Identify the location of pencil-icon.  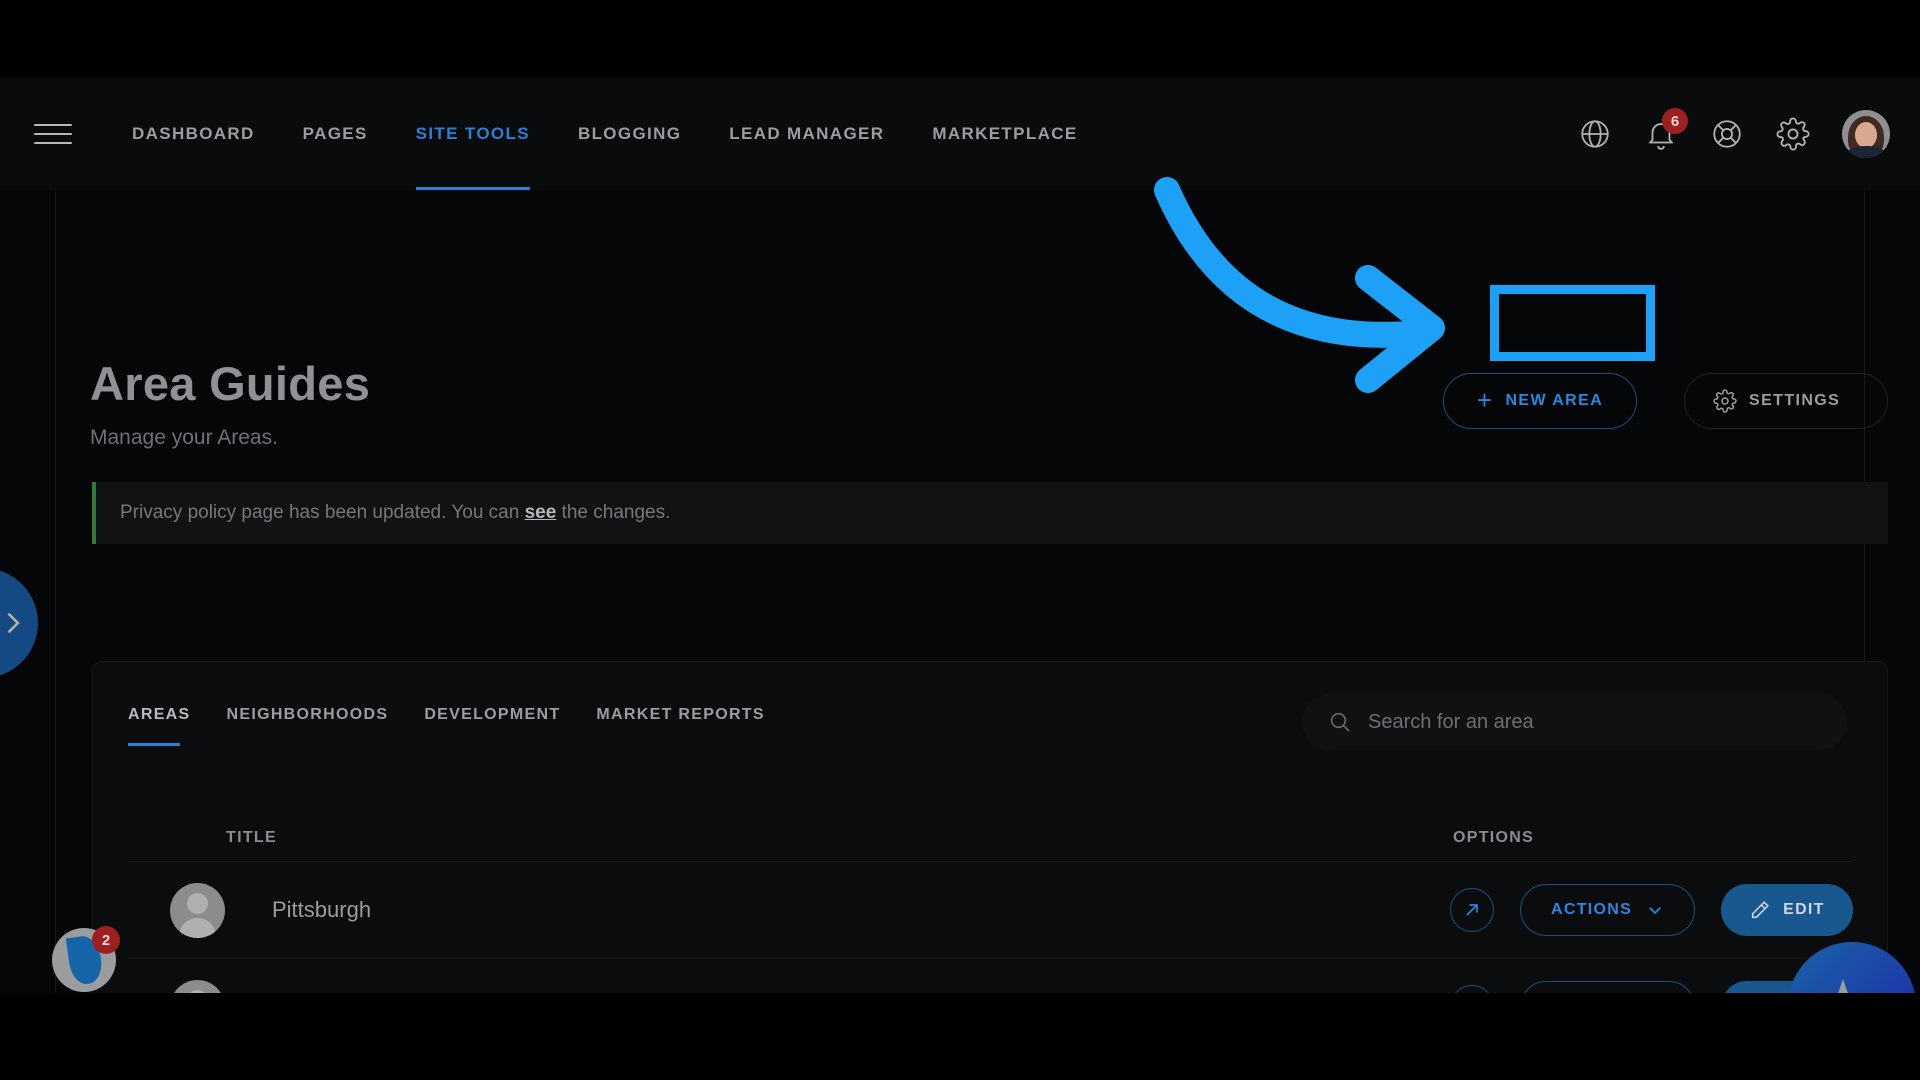
(1760, 910).